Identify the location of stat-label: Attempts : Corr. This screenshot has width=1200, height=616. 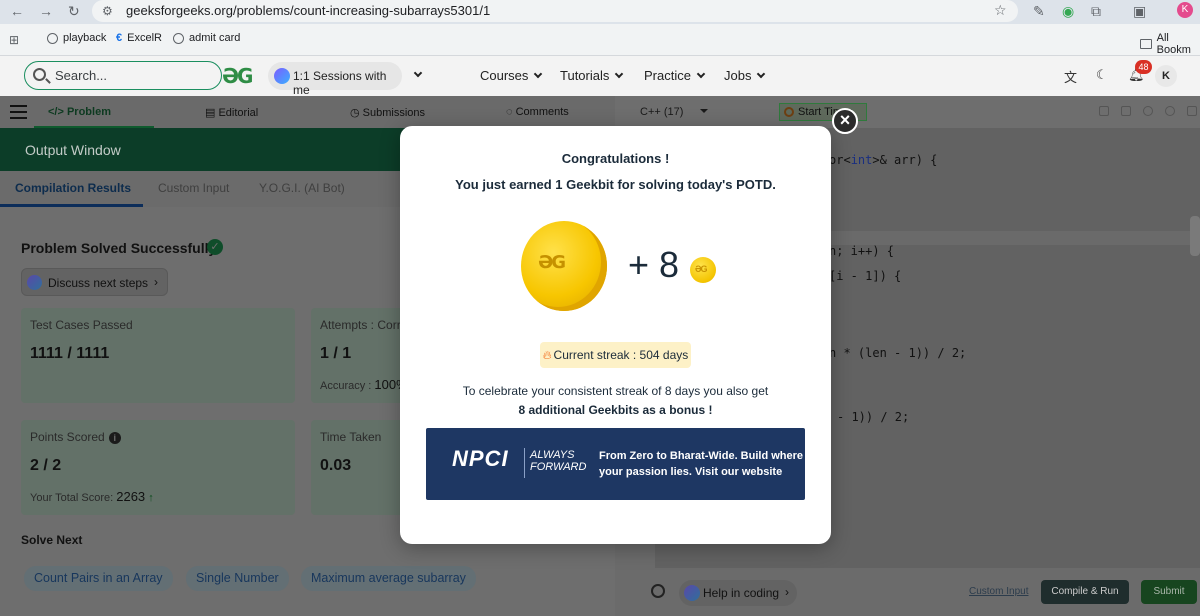
(360, 325).